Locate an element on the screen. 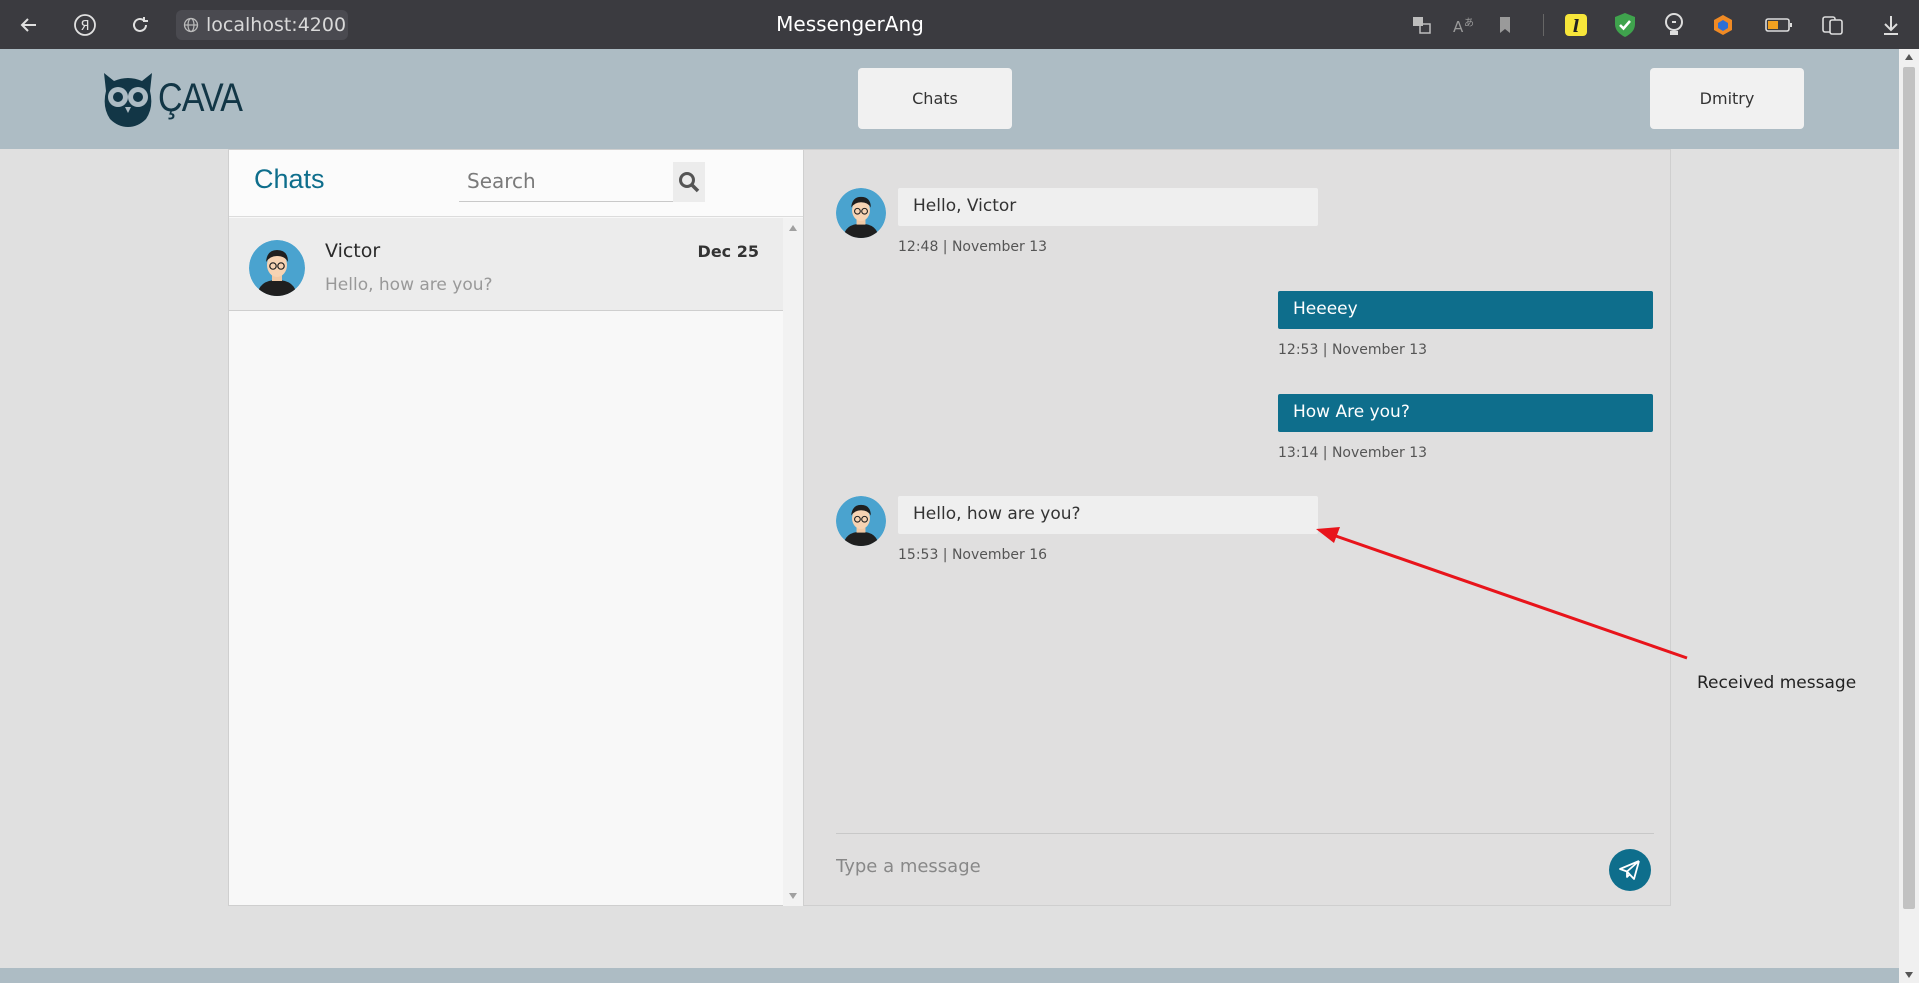 The width and height of the screenshot is (1919, 983). page-scrollbar is located at coordinates (1909, 516).